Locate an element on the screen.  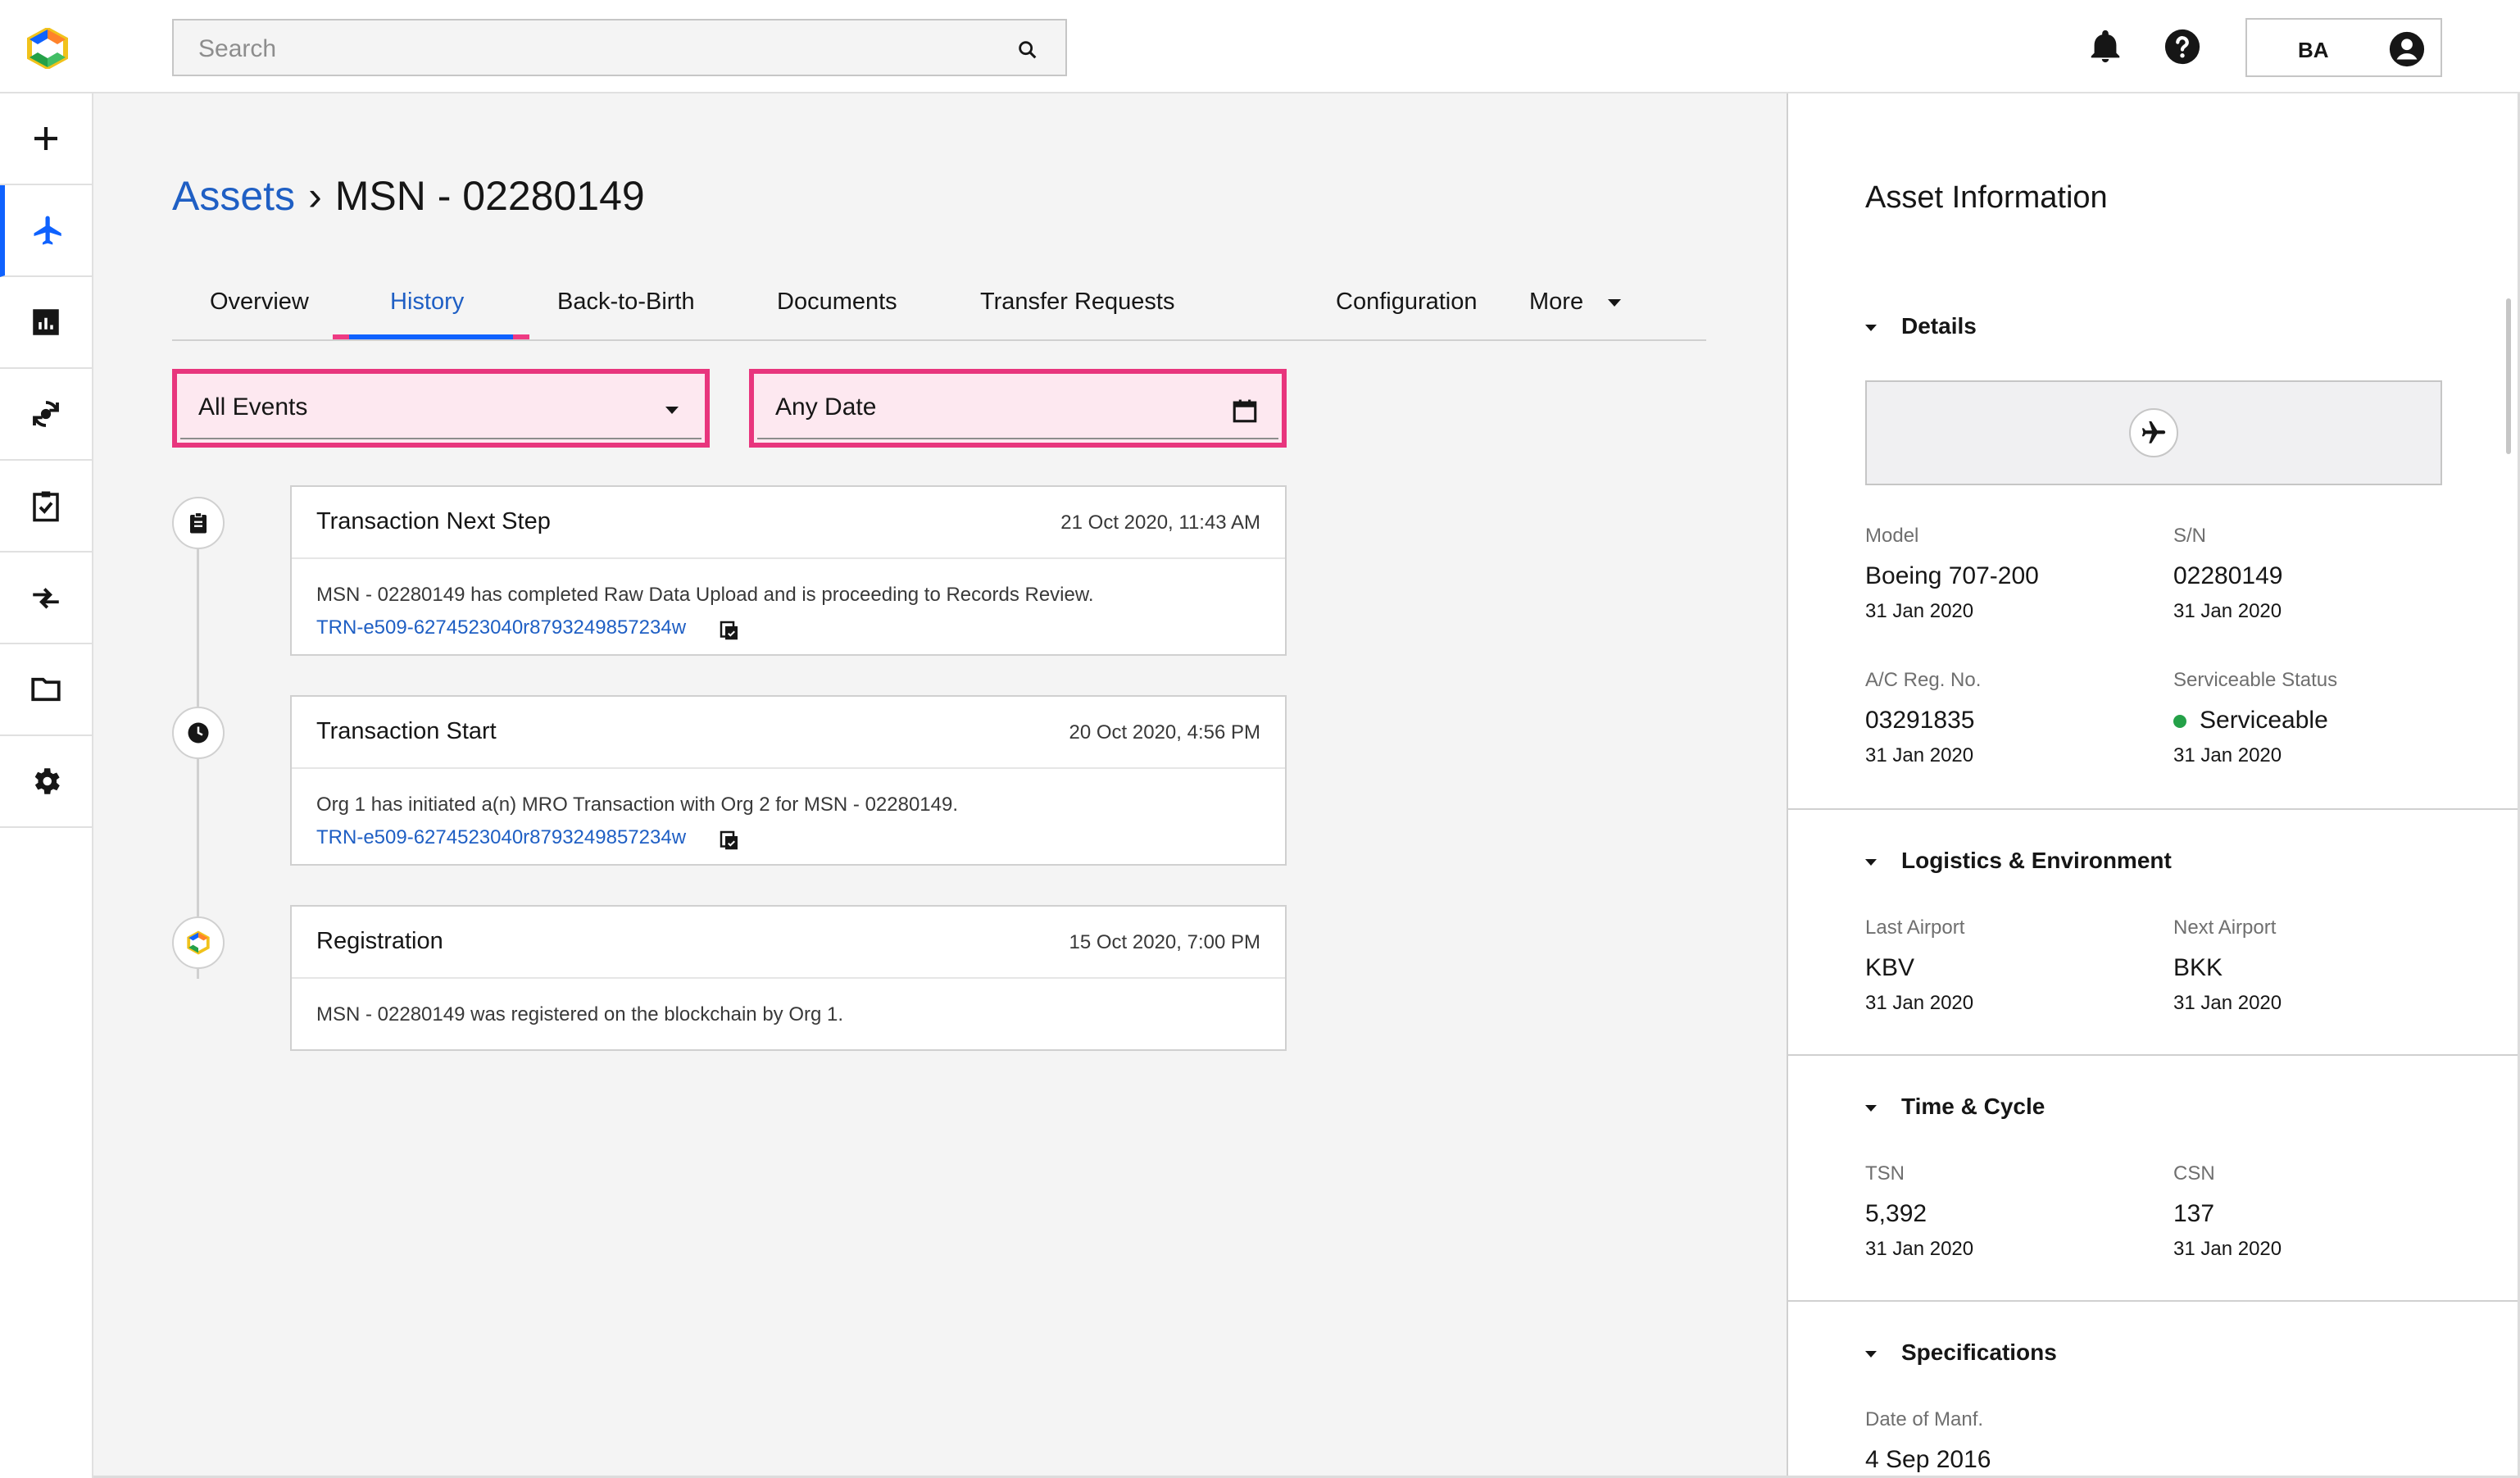
event-title: Registration is located at coordinates (379, 941).